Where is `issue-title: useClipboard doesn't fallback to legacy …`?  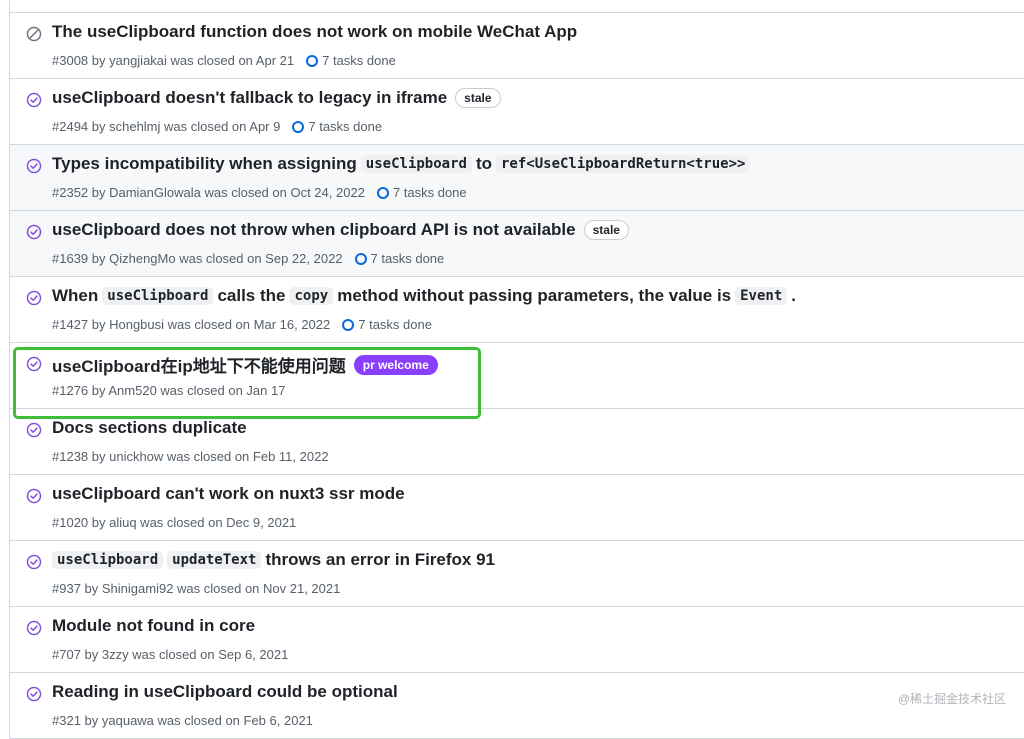
issue-title: useClipboard doesn't fallback to legacy … is located at coordinates (276, 98).